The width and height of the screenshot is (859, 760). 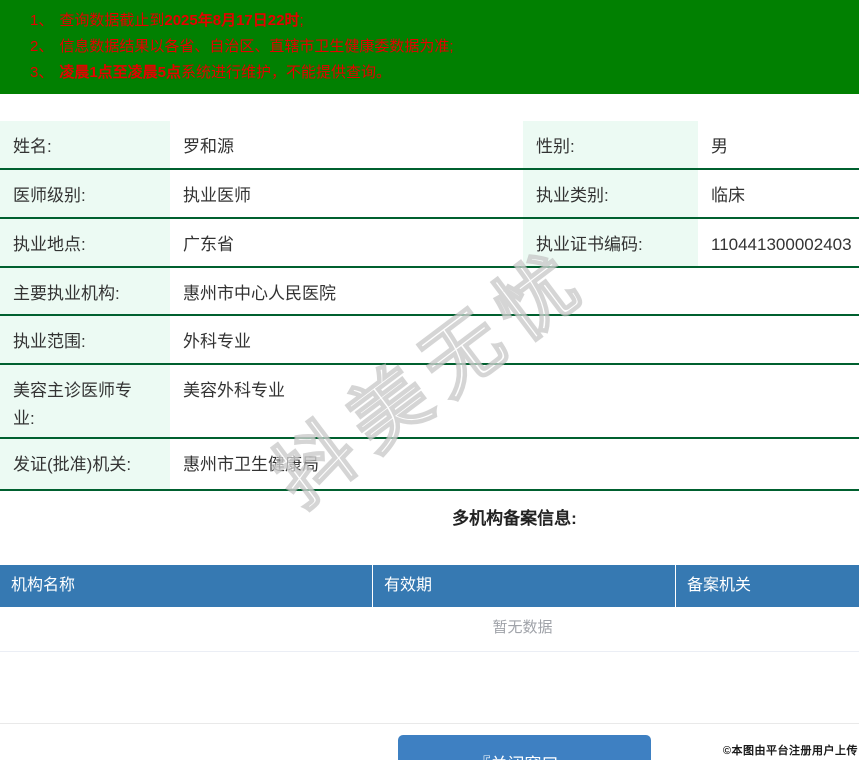 What do you see at coordinates (444, 73) in the screenshot?
I see `notice-line: 3、 凌晨1点至凌晨5点系统进行维护，不能提供查询。` at bounding box center [444, 73].